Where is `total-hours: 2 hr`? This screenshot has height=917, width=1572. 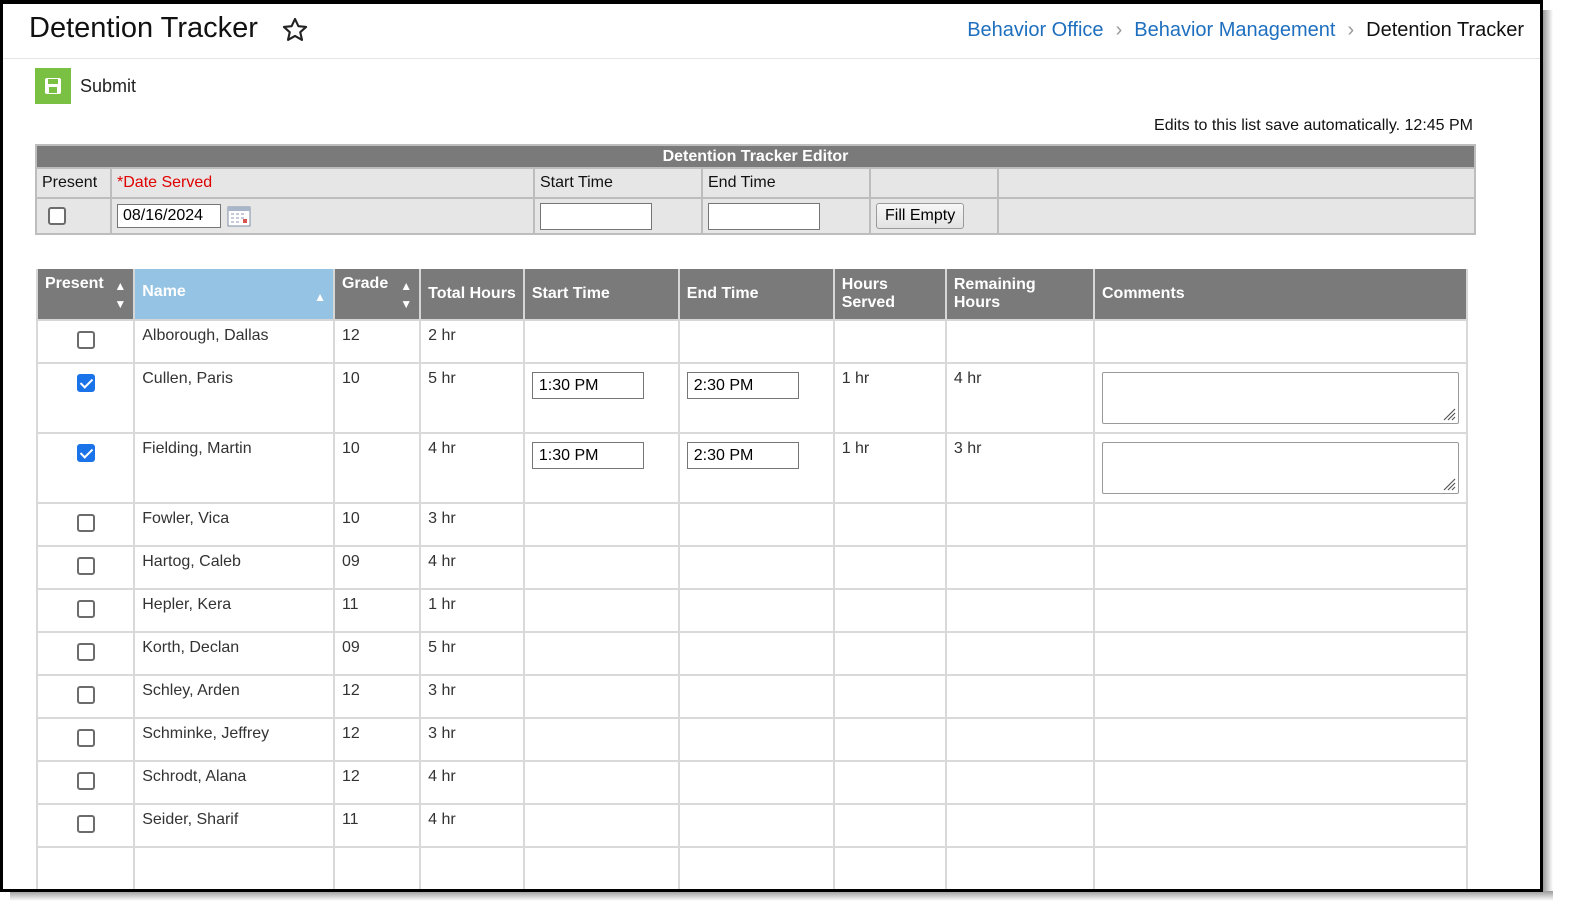
total-hours: 2 hr is located at coordinates (472, 341).